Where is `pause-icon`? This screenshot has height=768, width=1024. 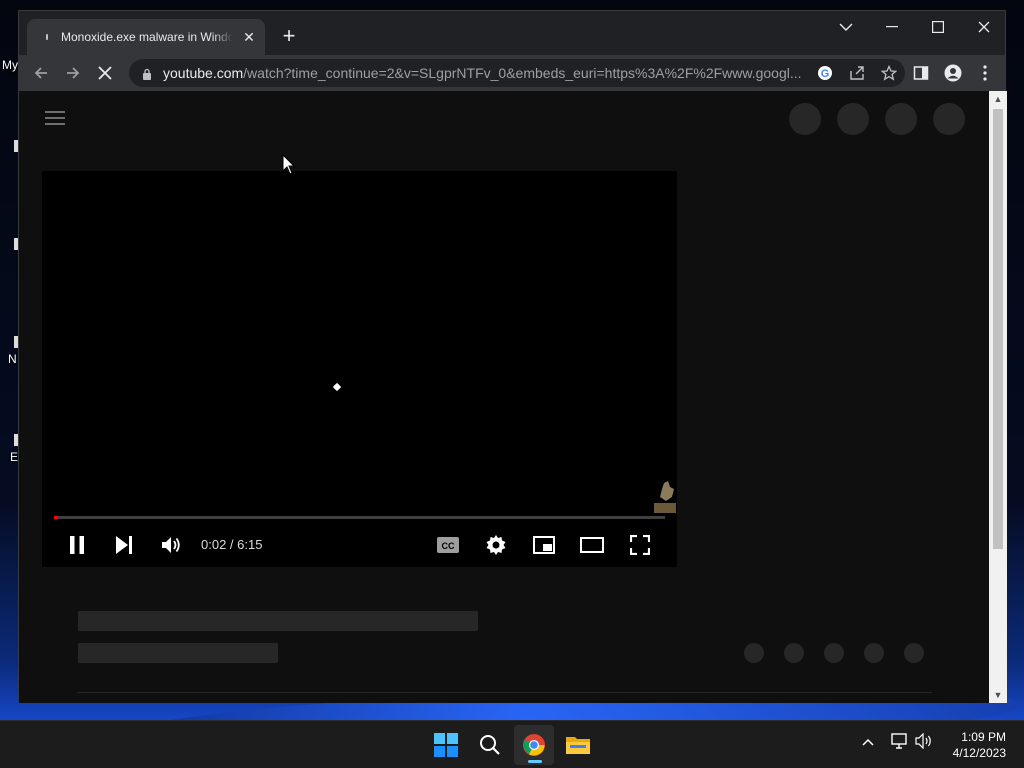
pause-icon is located at coordinates (77, 545).